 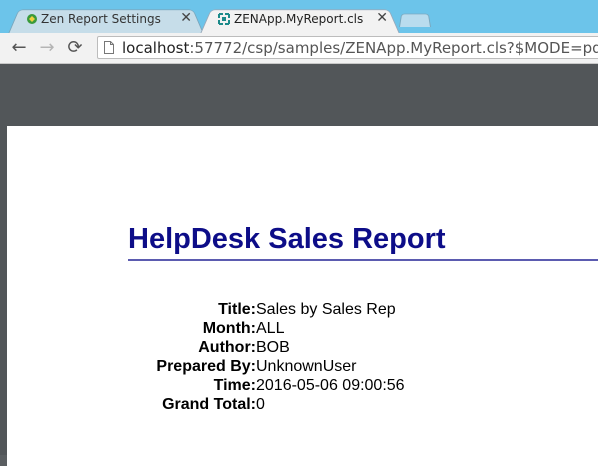 What do you see at coordinates (326, 309) in the screenshot?
I see `field-value: Sales by Sales Rep` at bounding box center [326, 309].